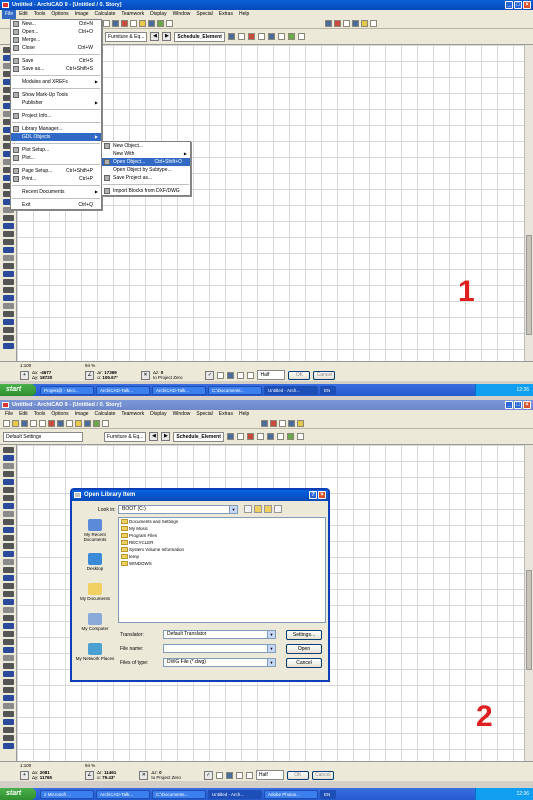 The height and width of the screenshot is (800, 533). What do you see at coordinates (24, 775) in the screenshot?
I see `tracker-icon: +` at bounding box center [24, 775].